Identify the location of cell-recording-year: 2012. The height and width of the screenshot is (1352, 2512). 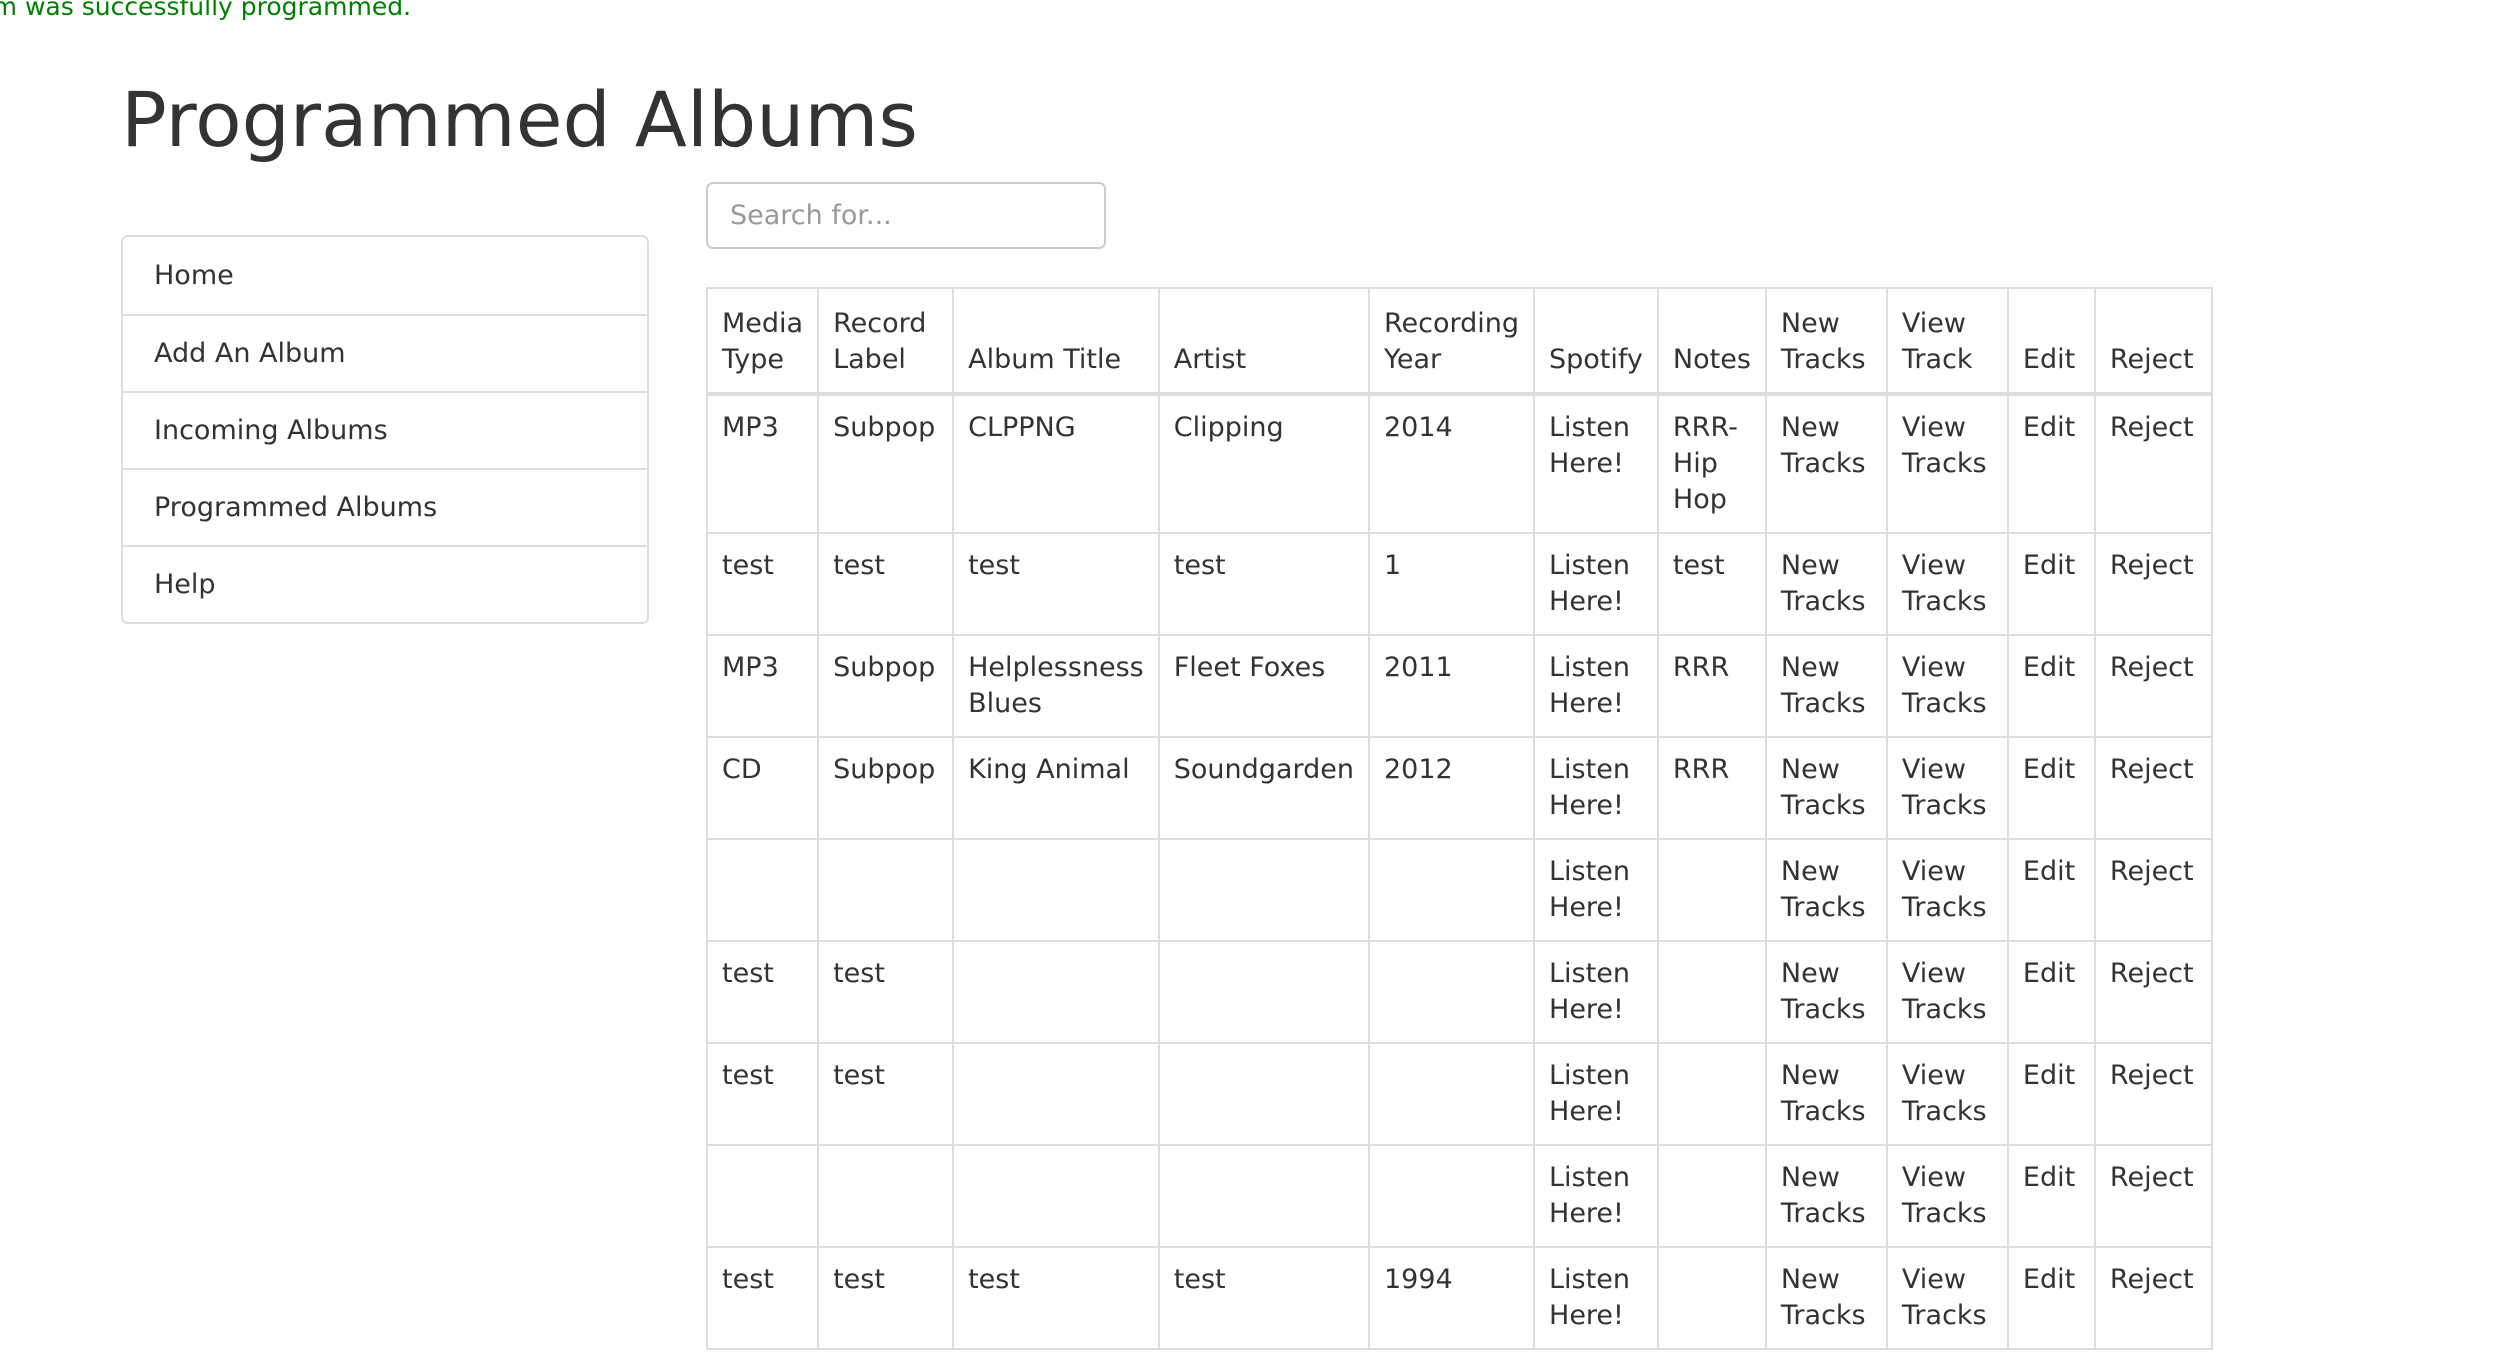
(1451, 788).